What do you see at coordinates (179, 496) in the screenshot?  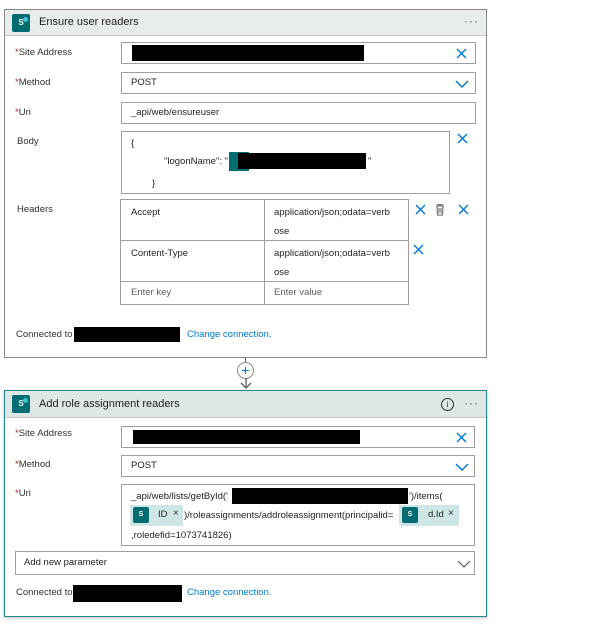 I see `uri-text-line1a: _api/web/lists/getById('` at bounding box center [179, 496].